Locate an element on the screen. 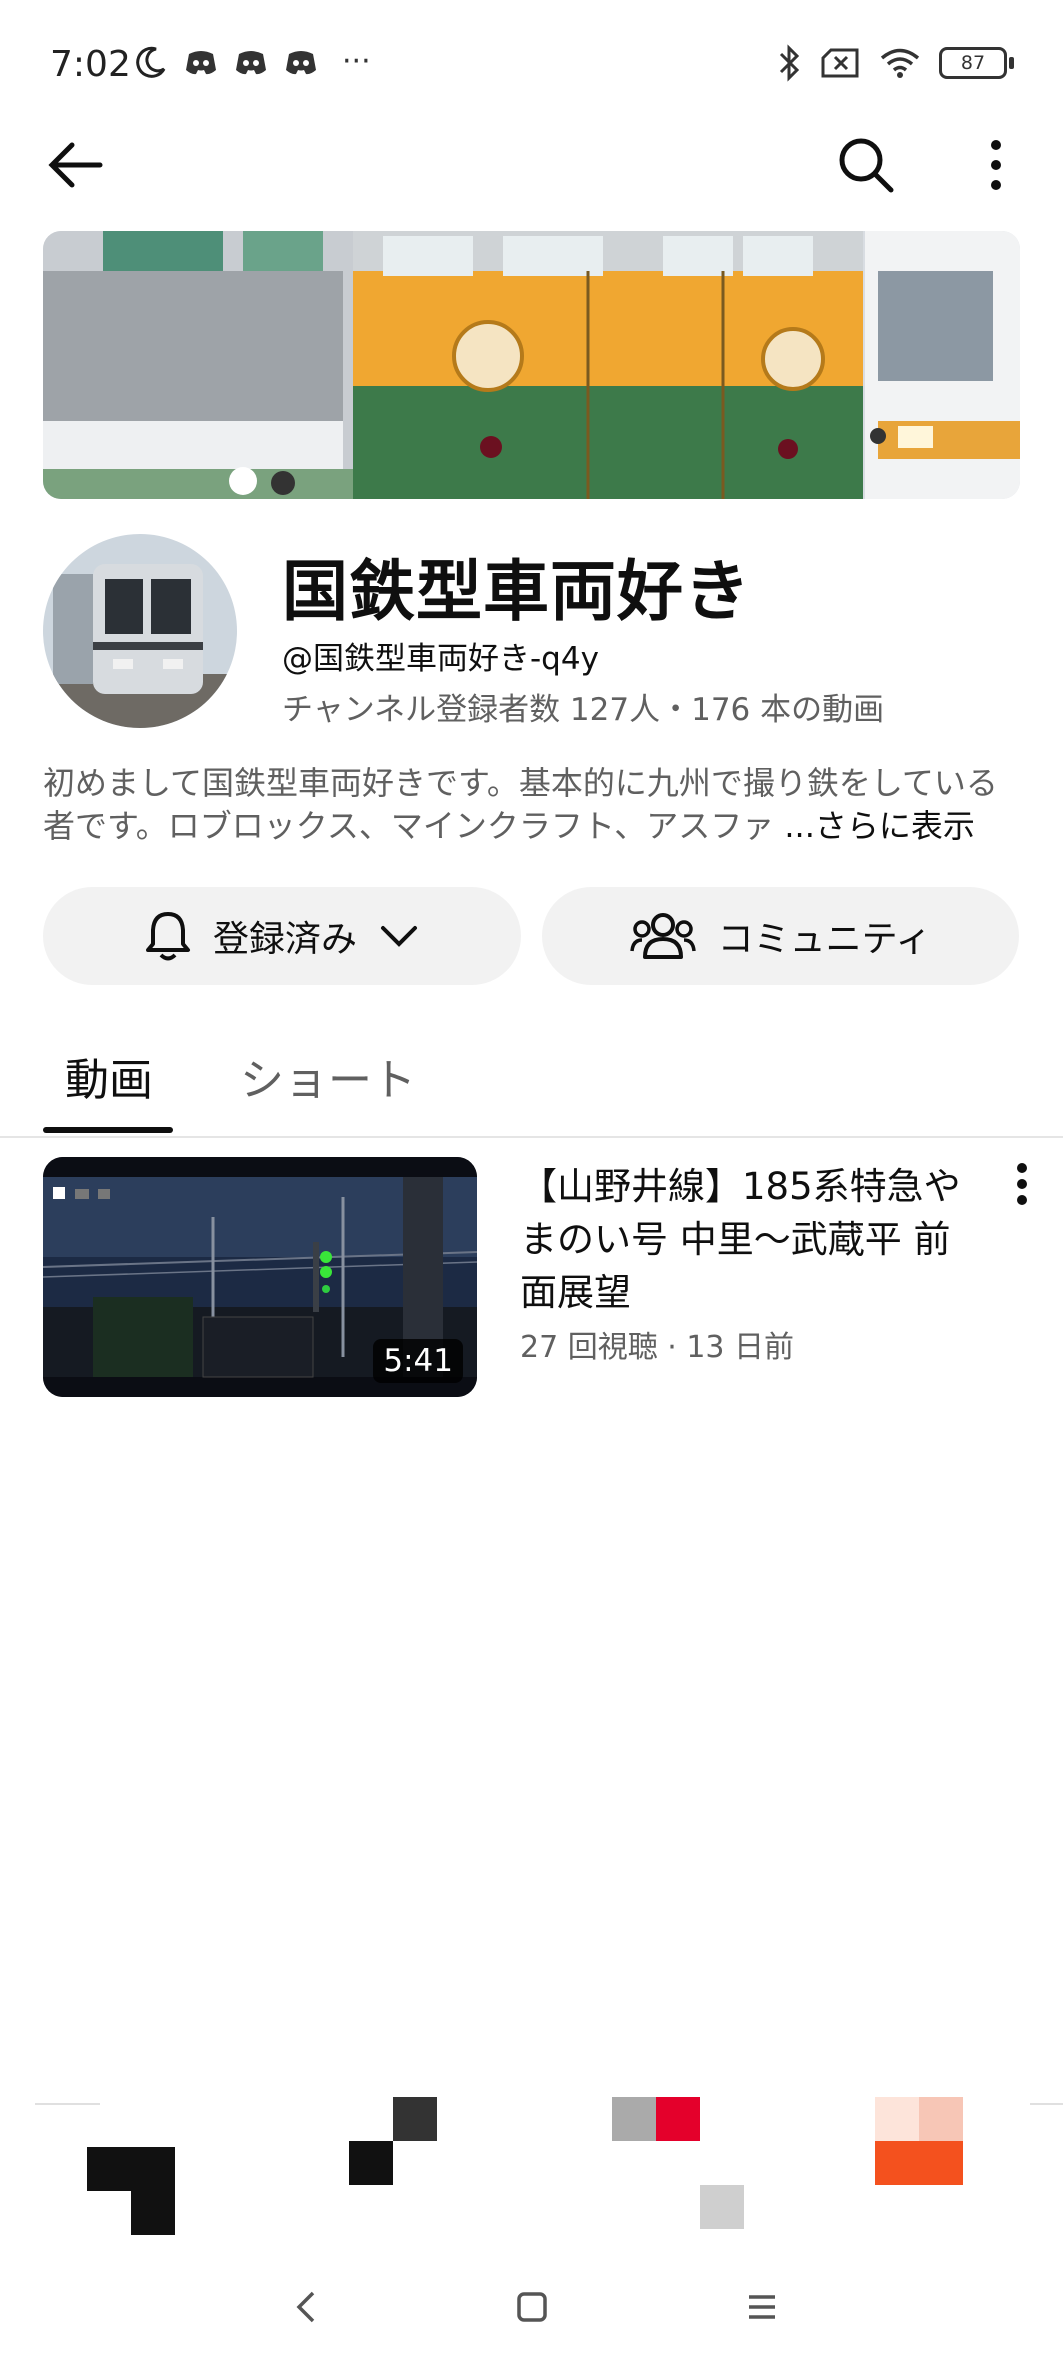  nav-subscriptions-icon is located at coordinates (919, 2141).